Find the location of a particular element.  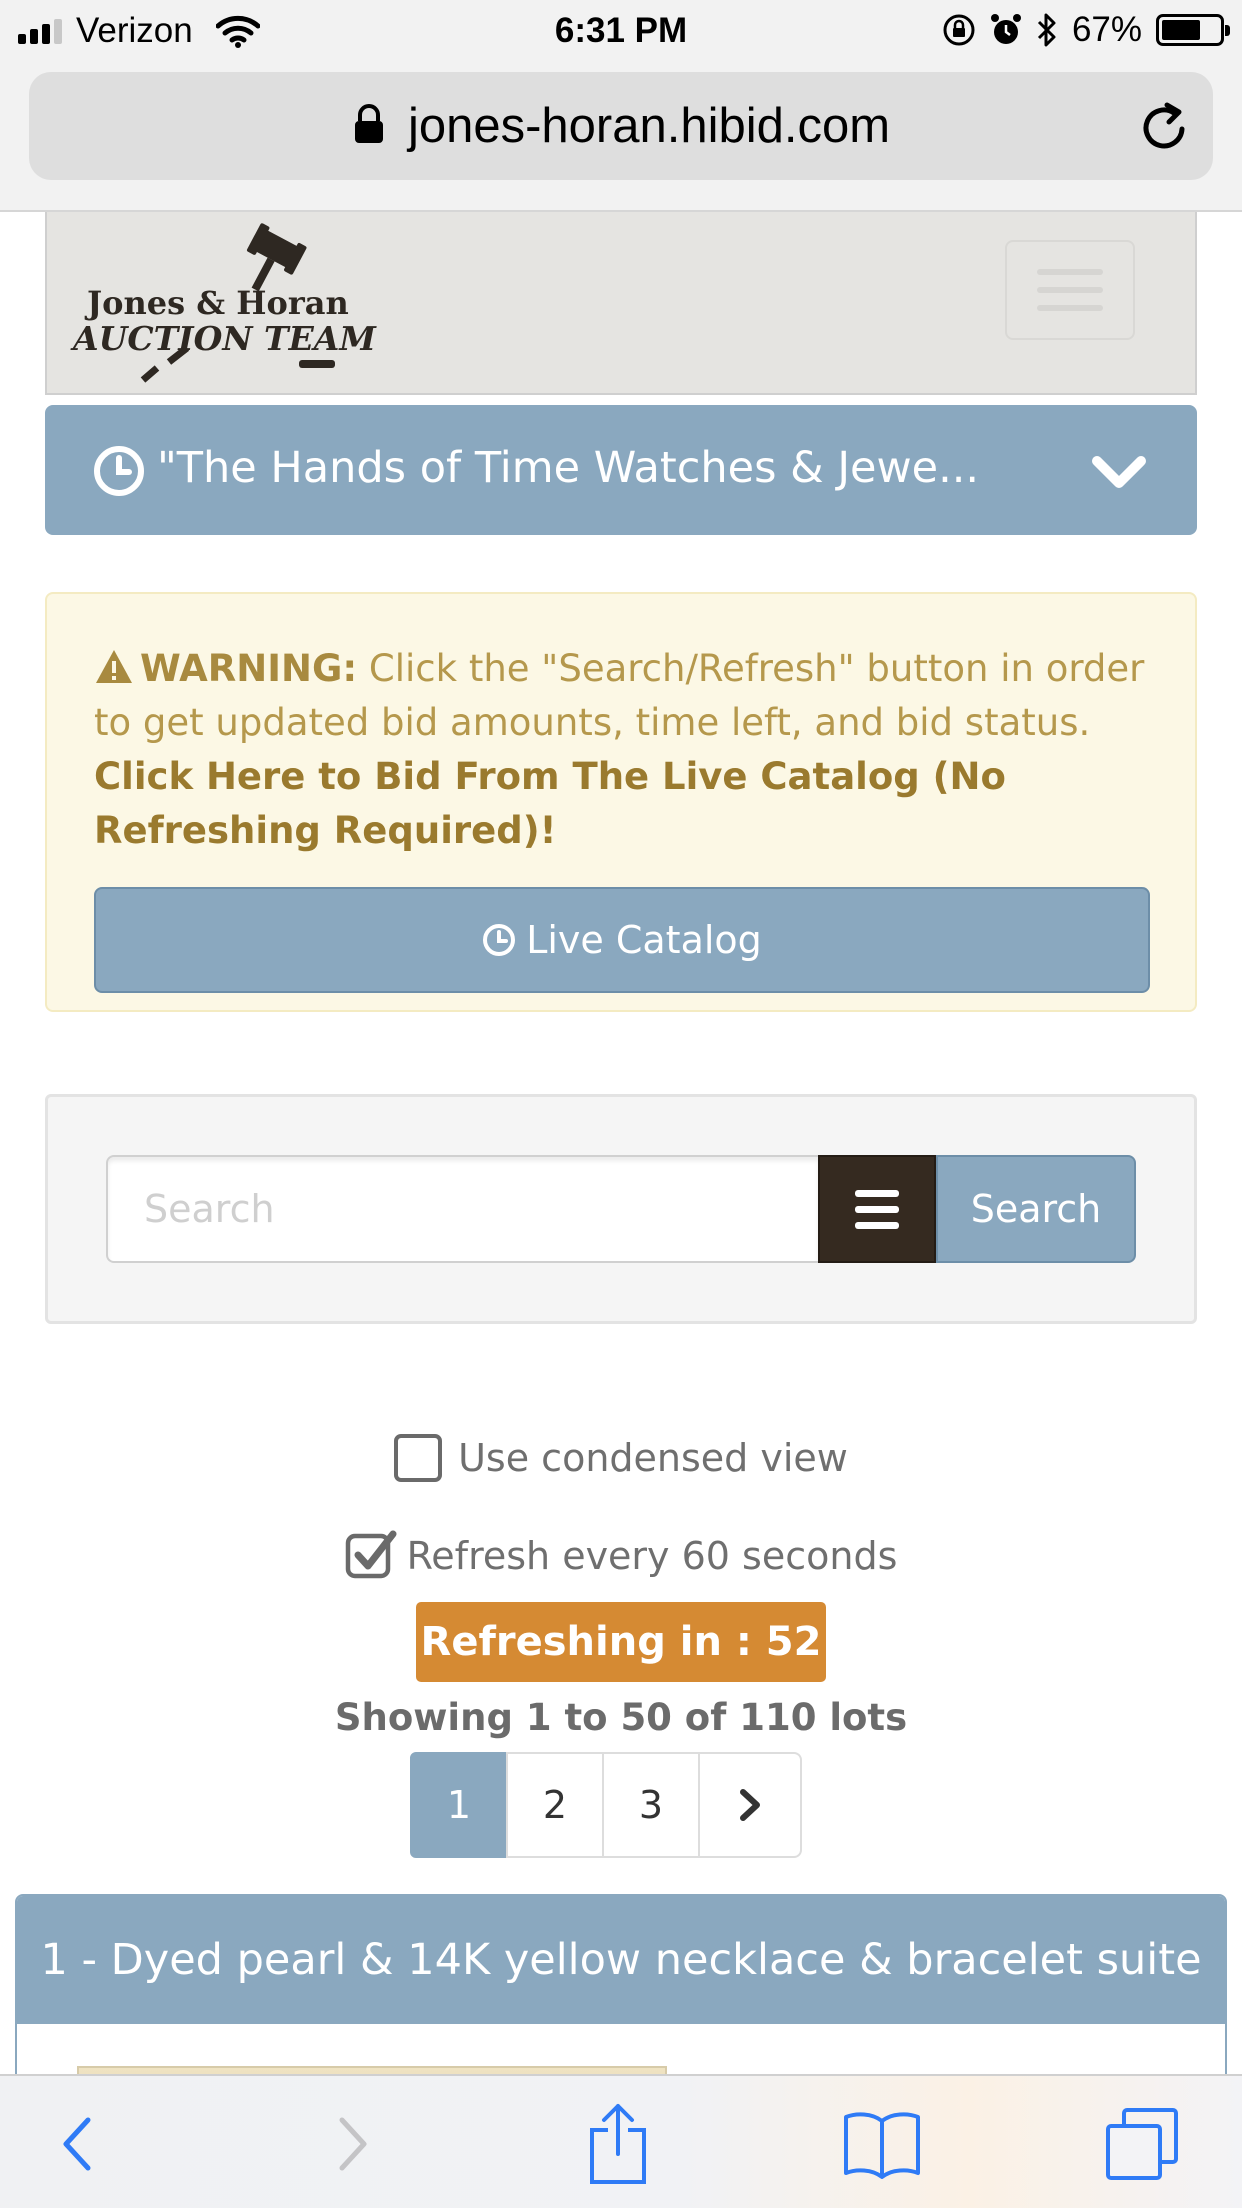

site-header: Jones & Horan AUCTION TEAM is located at coordinates (621, 303).